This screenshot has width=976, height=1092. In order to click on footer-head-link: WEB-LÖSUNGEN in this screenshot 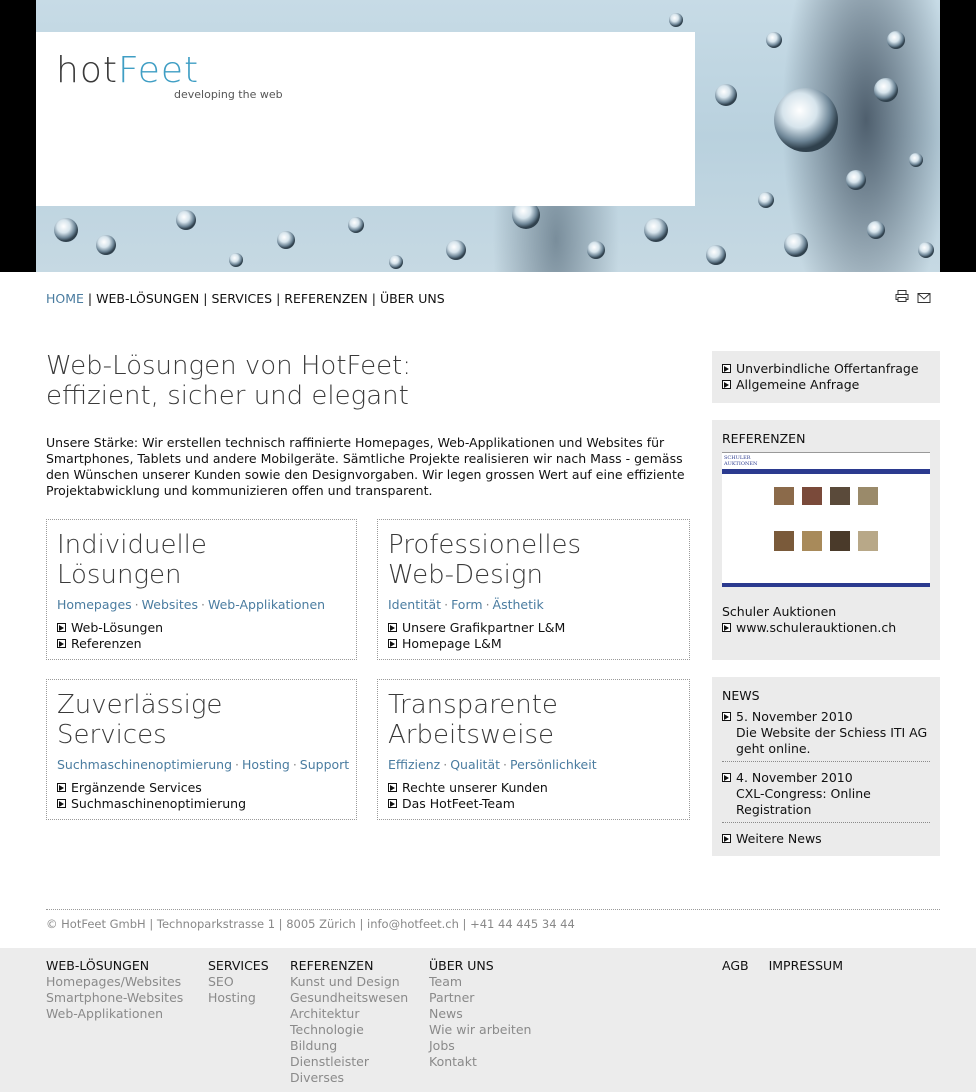, I will do `click(114, 966)`.